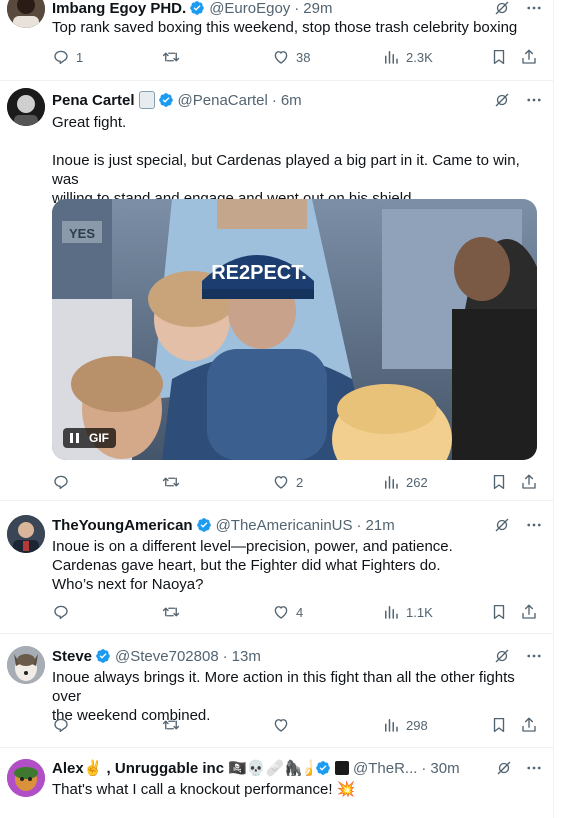 The height and width of the screenshot is (818, 567). I want to click on author-handle: @Steve702808, so click(167, 656).